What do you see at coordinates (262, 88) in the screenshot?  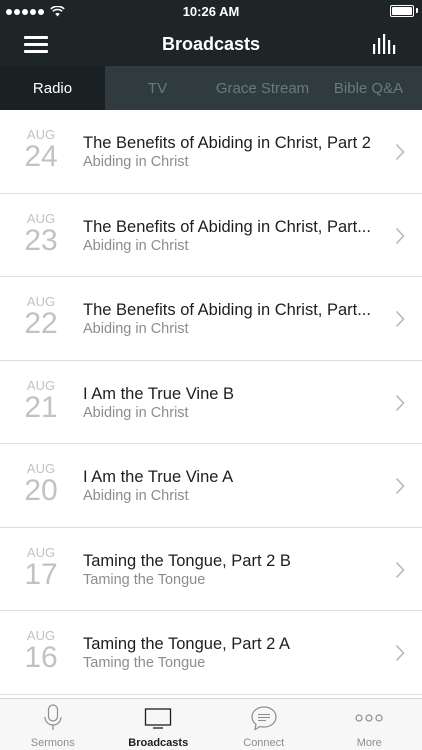 I see `tab-grace-stream: Grace Stream` at bounding box center [262, 88].